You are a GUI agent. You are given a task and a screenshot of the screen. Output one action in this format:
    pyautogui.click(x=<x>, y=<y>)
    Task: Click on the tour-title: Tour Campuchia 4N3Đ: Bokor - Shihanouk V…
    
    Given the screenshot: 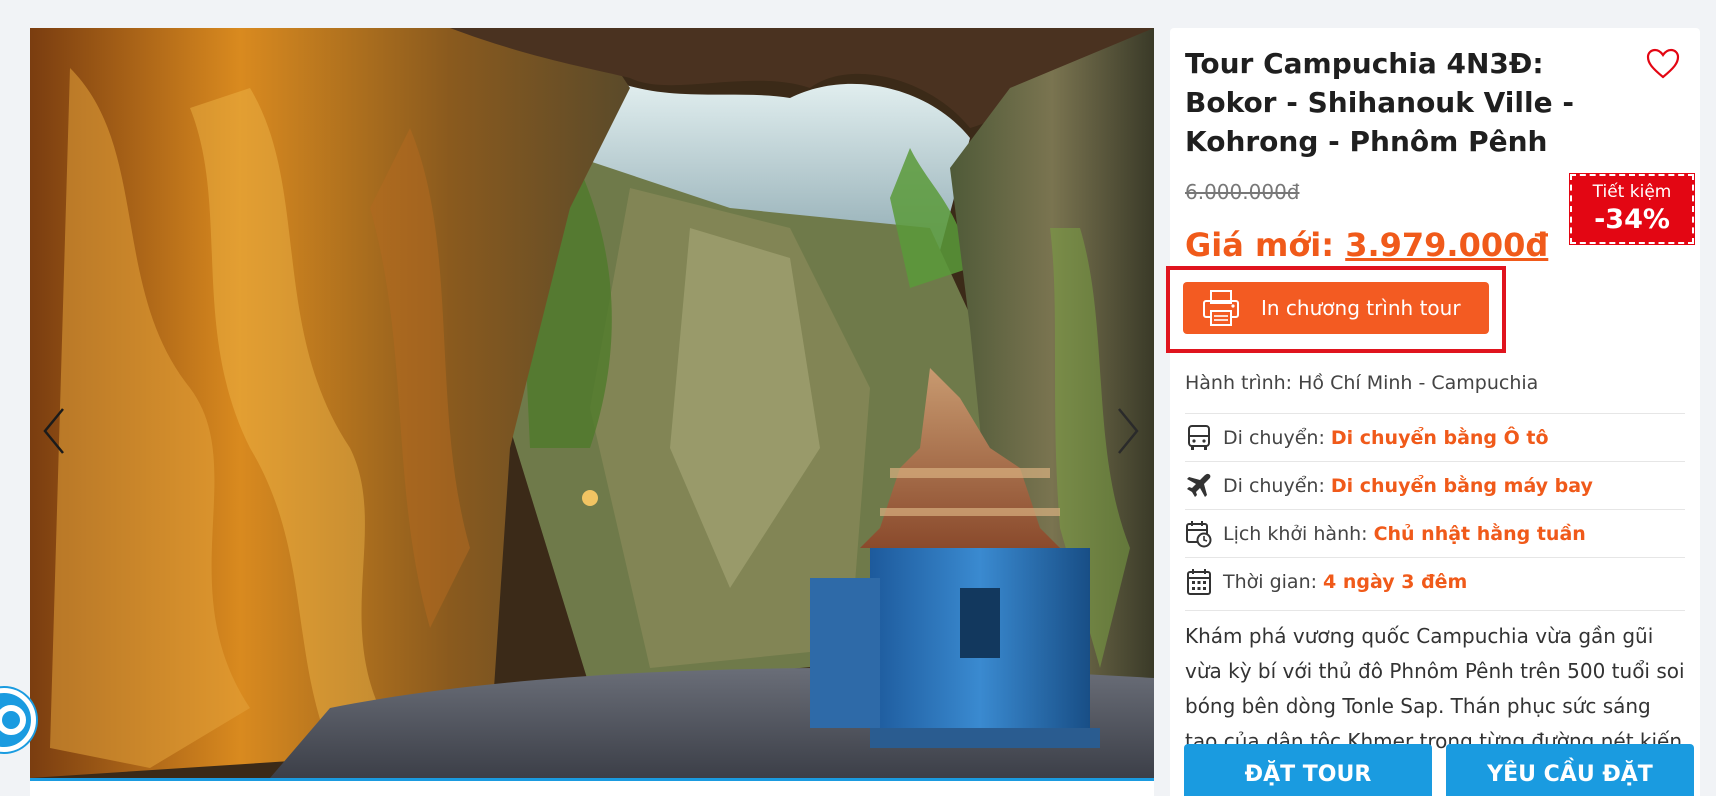 What is the action you would take?
    pyautogui.click(x=1379, y=102)
    